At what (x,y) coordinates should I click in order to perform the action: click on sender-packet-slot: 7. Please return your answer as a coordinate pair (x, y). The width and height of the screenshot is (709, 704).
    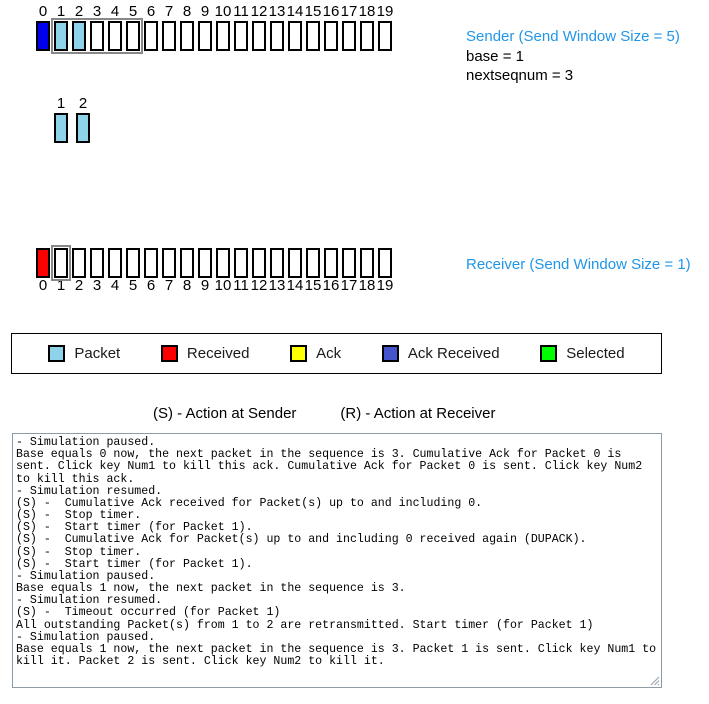
    Looking at the image, I should click on (169, 27).